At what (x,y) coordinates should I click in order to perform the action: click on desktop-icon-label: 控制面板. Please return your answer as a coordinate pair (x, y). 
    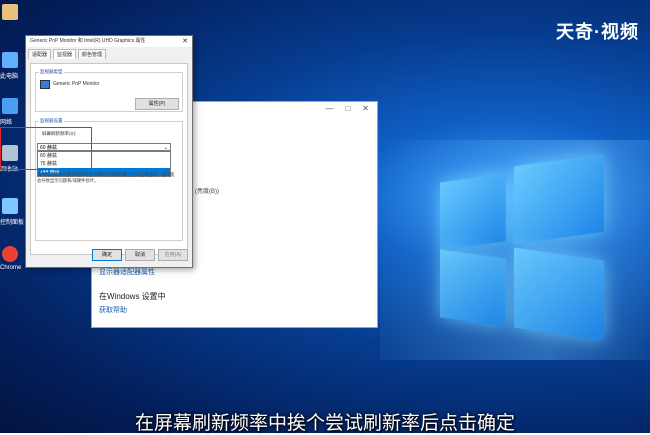
    Looking at the image, I should click on (12, 223).